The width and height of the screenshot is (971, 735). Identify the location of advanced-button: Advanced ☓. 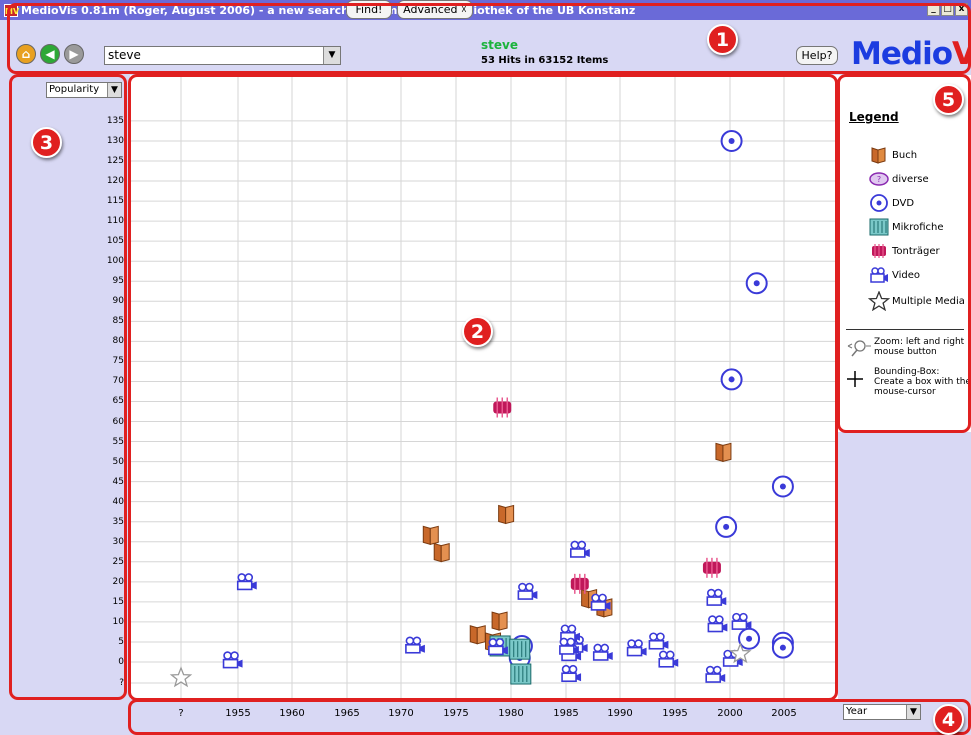
(435, 9).